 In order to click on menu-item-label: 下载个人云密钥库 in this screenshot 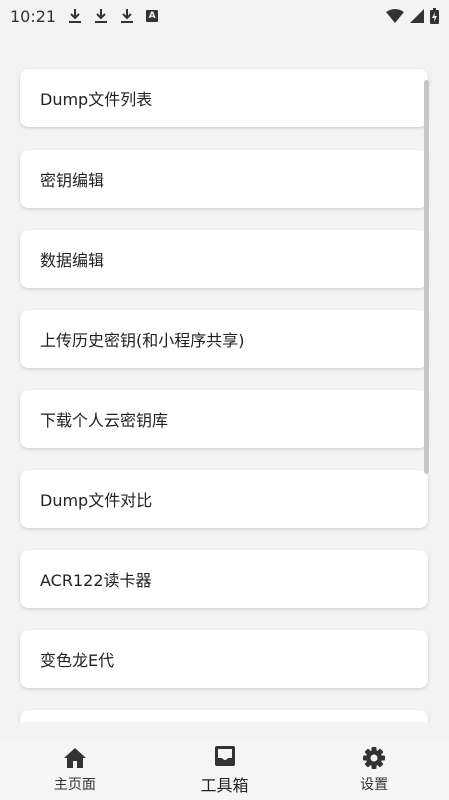, I will do `click(104, 420)`.